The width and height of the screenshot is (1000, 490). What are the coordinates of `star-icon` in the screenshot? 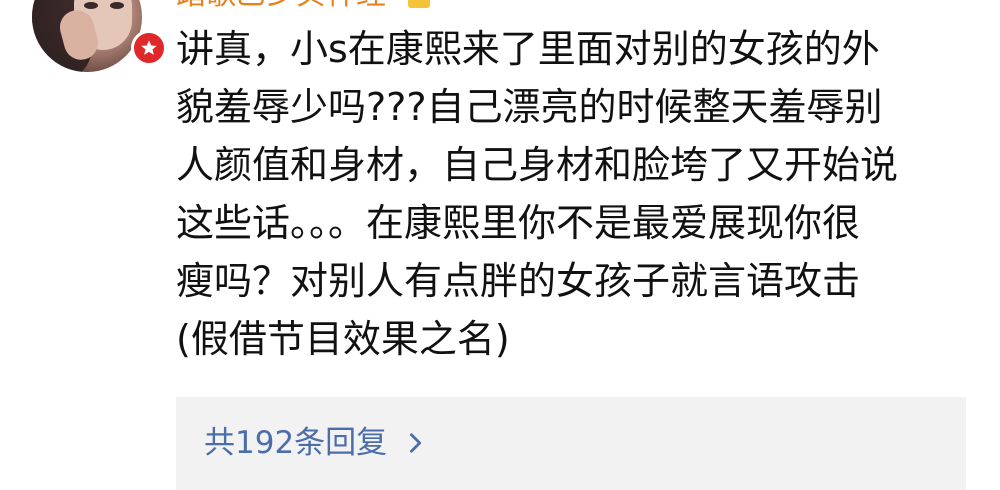 It's located at (149, 47).